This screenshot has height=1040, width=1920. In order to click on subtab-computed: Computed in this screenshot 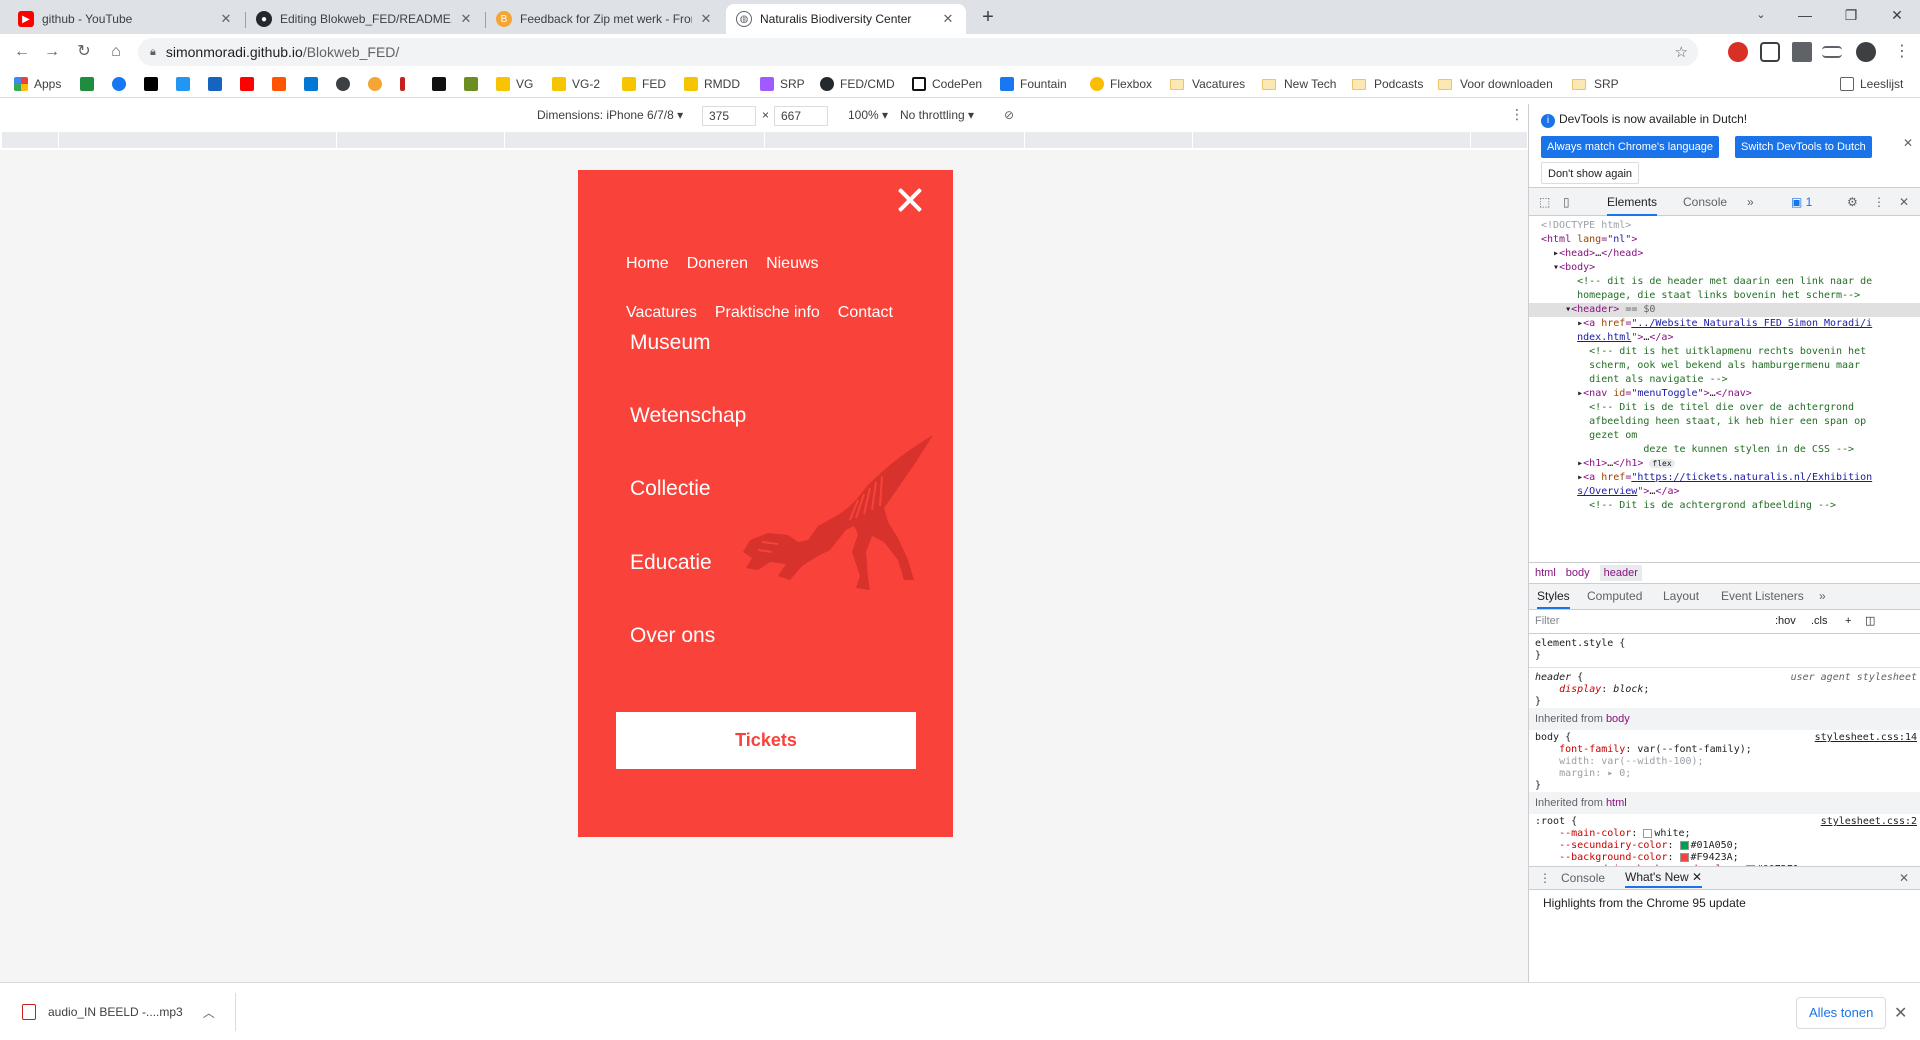, I will do `click(1614, 596)`.